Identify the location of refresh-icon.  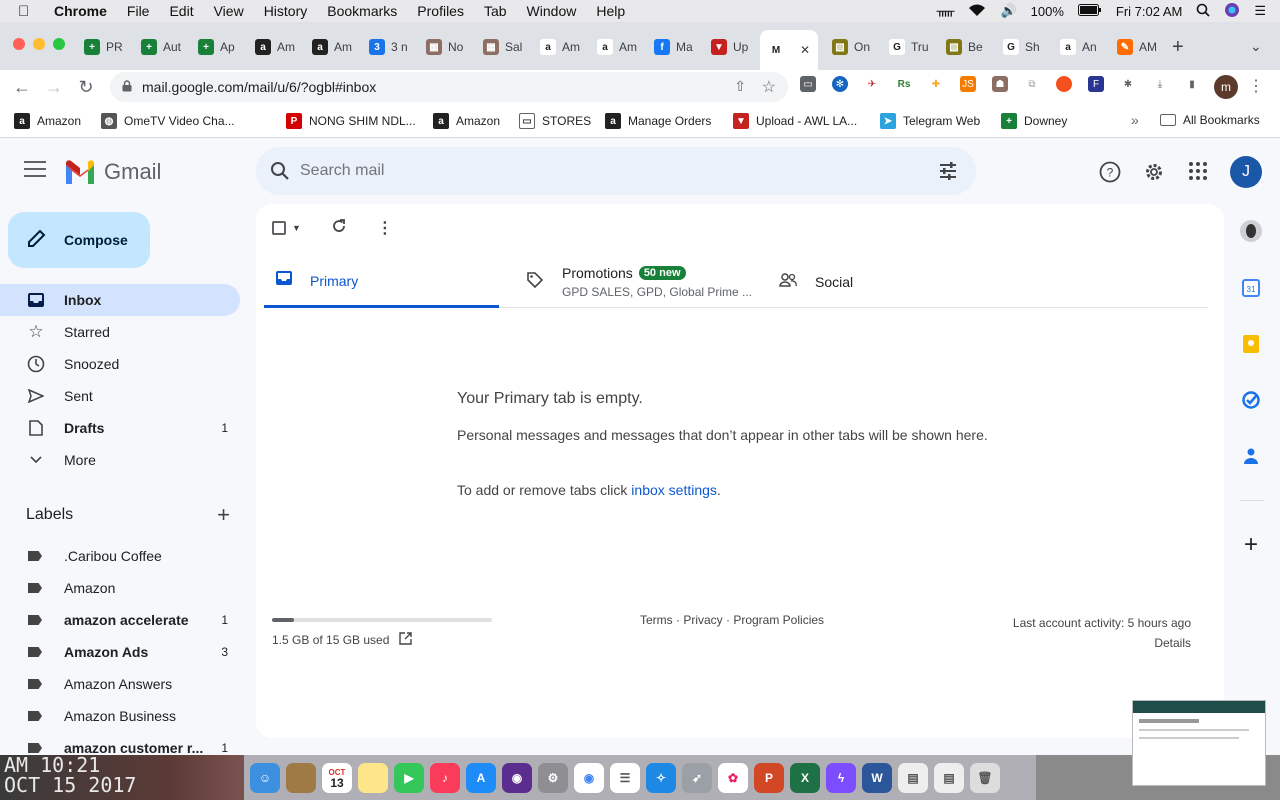
(339, 228).